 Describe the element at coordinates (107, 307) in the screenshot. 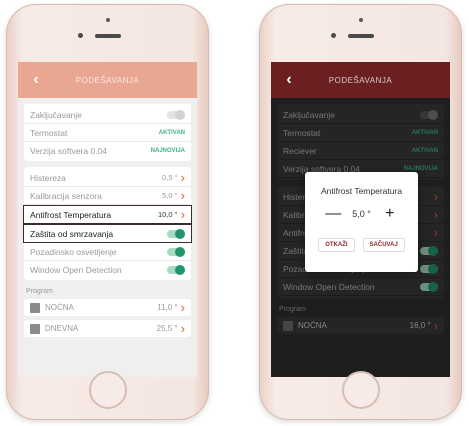

I see `program-item: NOĆNA 11,0 ° ›` at that location.